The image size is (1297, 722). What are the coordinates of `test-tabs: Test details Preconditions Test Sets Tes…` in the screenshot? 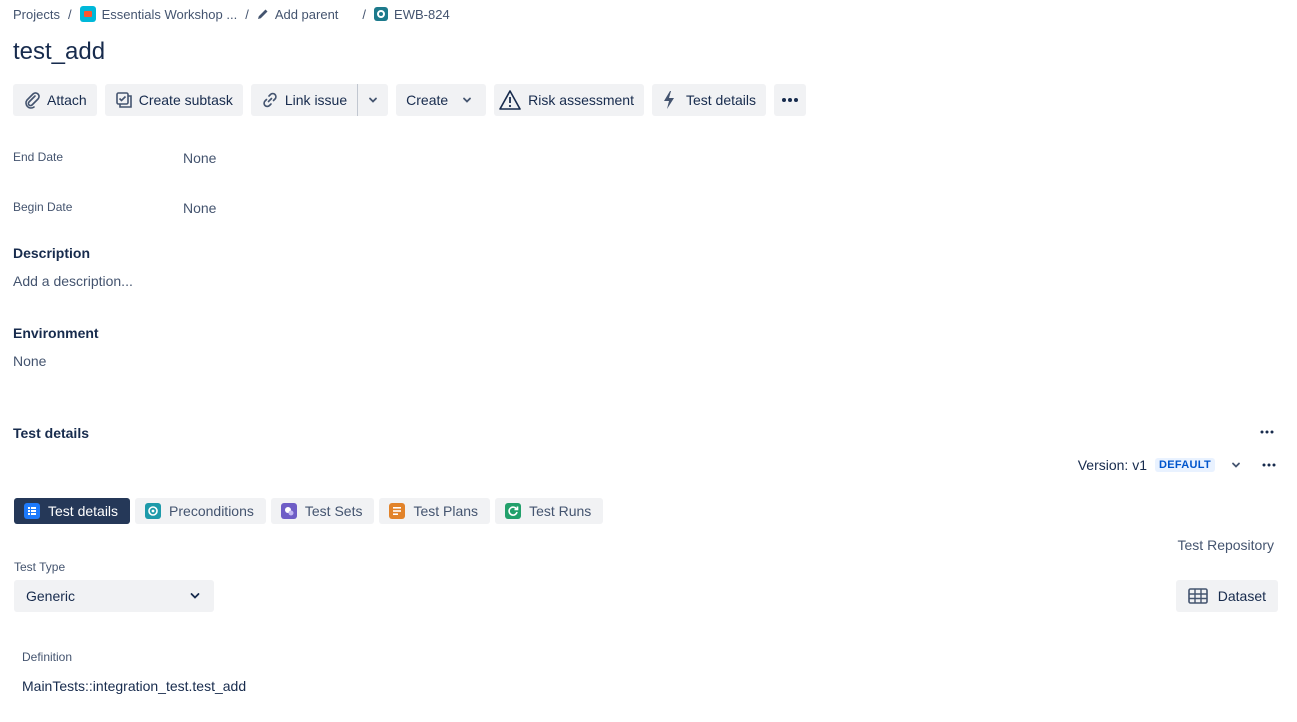 It's located at (309, 511).